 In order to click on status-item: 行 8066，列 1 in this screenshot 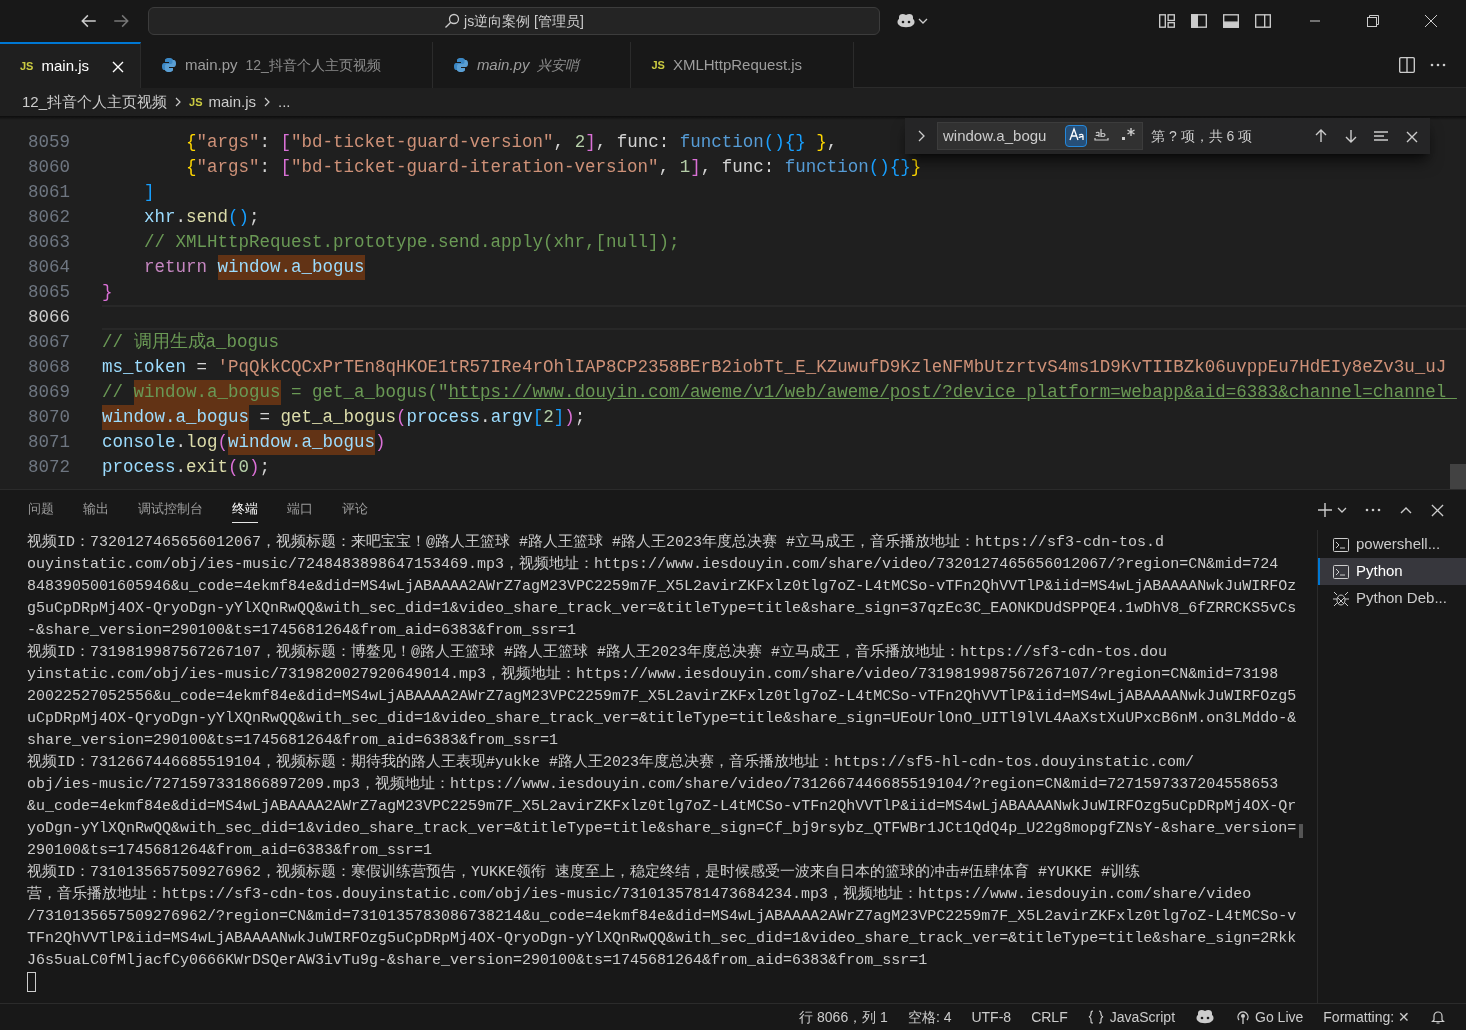, I will do `click(843, 1017)`.